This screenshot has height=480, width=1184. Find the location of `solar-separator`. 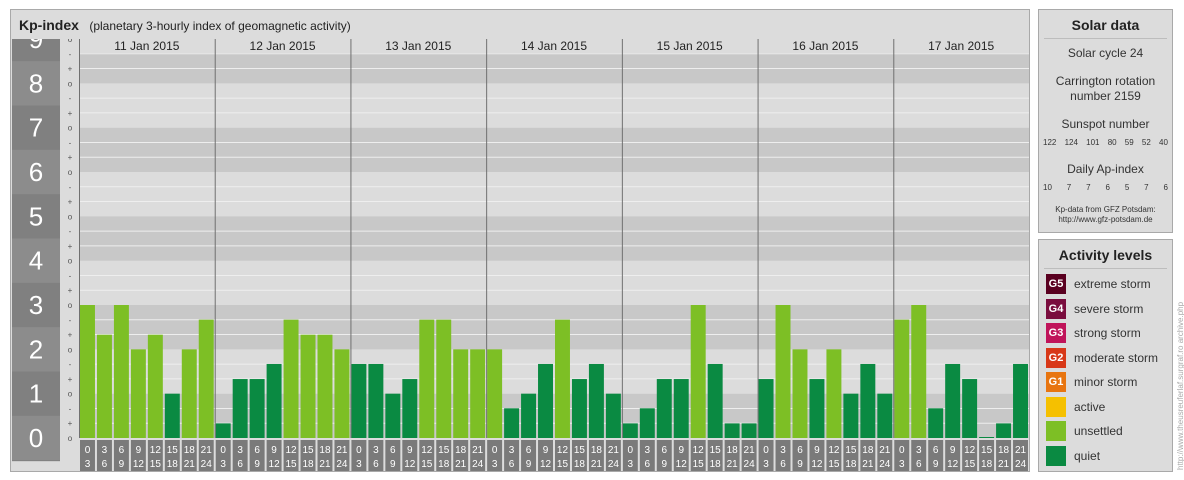

solar-separator is located at coordinates (1105, 38).